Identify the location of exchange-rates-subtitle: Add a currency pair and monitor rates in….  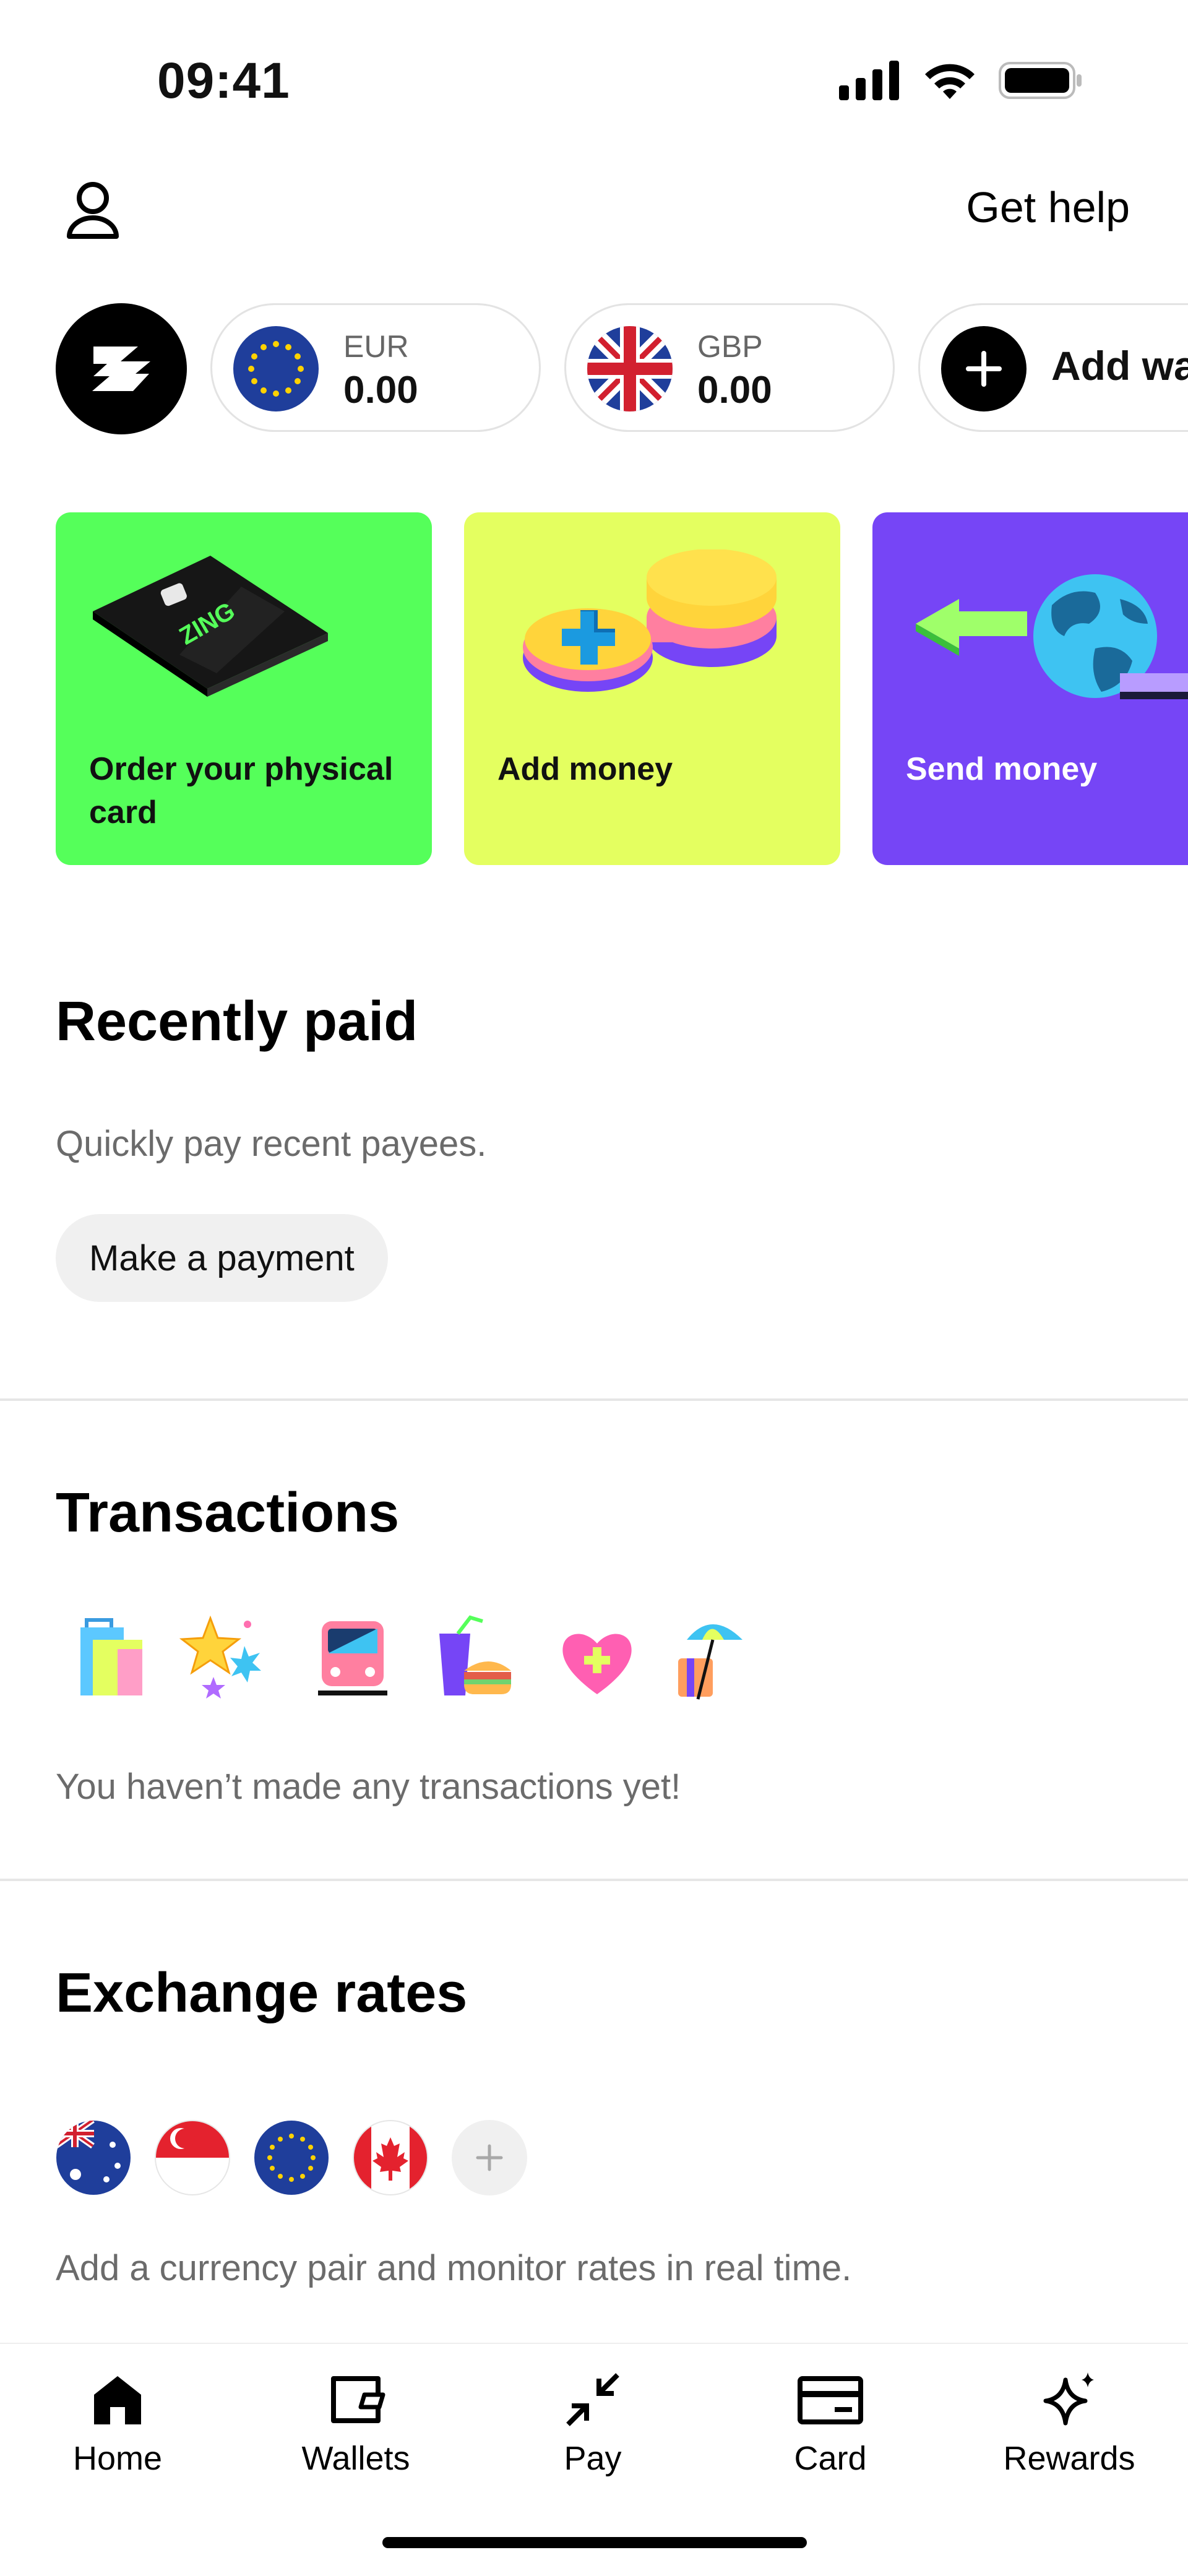
(454, 2268).